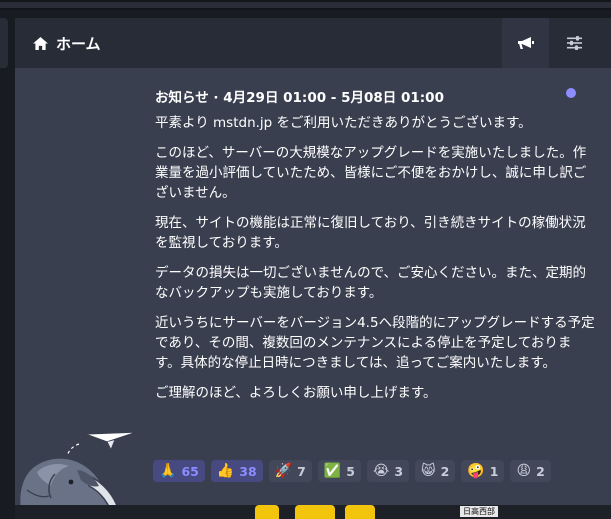  What do you see at coordinates (399, 471) in the screenshot?
I see `reaction-count: 3` at bounding box center [399, 471].